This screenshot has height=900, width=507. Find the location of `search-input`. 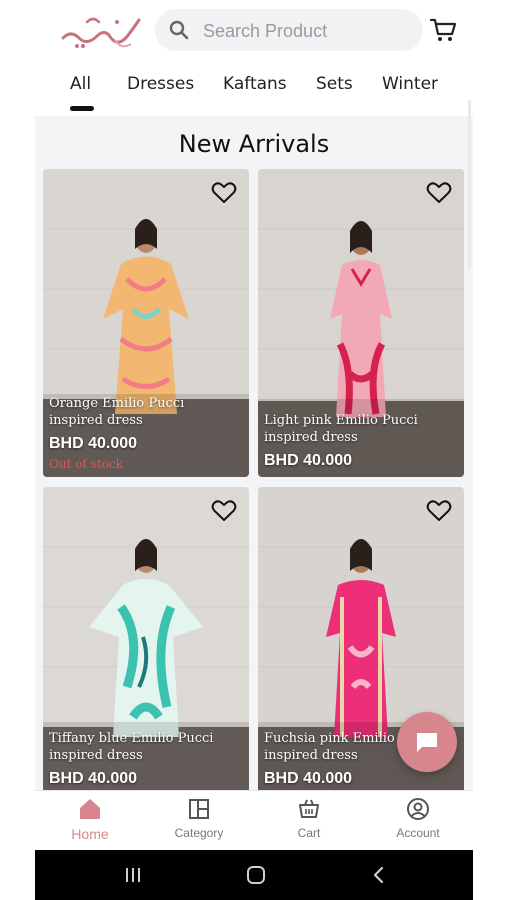

search-input is located at coordinates (308, 31).